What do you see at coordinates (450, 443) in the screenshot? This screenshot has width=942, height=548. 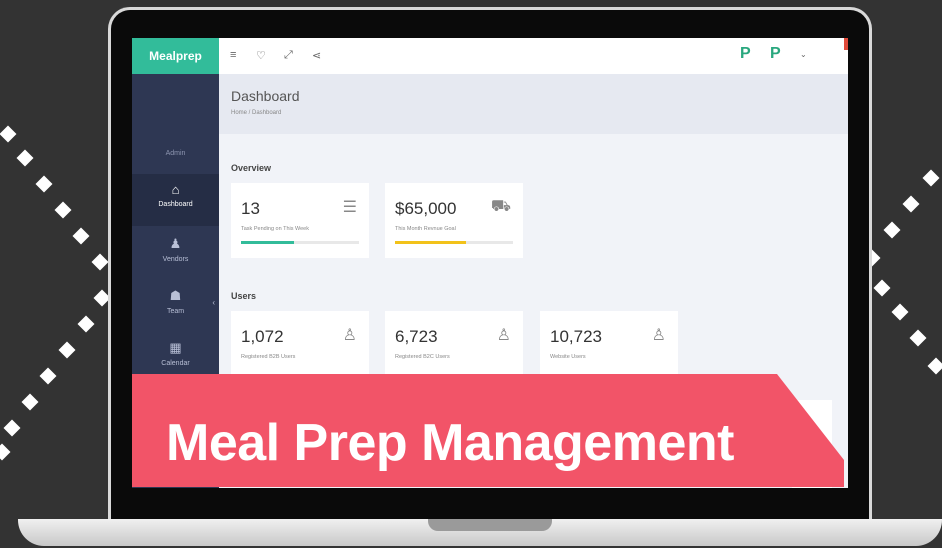 I see `banner-title: Meal Prep Management` at bounding box center [450, 443].